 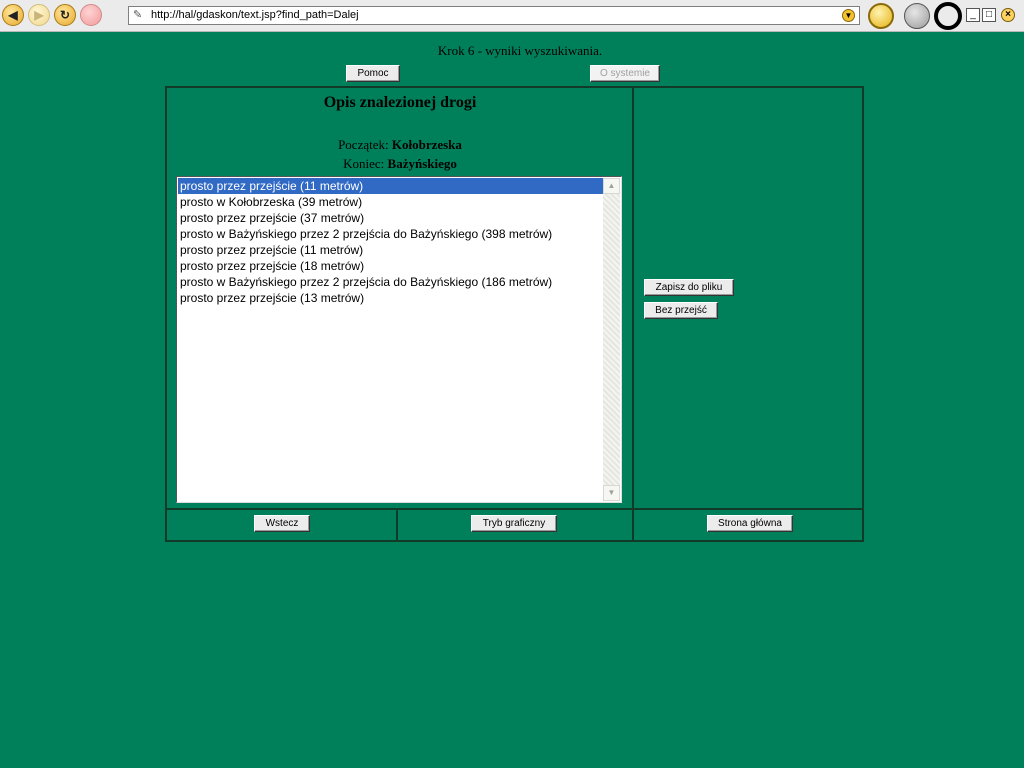 What do you see at coordinates (39, 15) in the screenshot?
I see `forward-arrow-icon: ▶` at bounding box center [39, 15].